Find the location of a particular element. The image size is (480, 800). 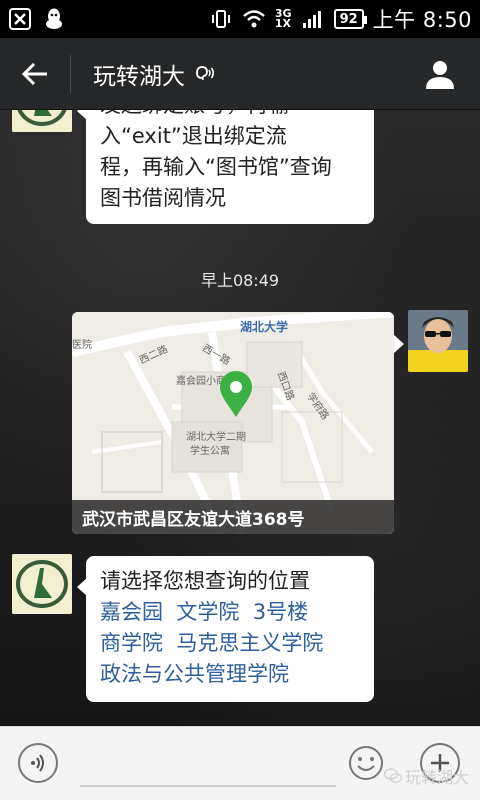

earpiece-mode-icon is located at coordinates (205, 72).